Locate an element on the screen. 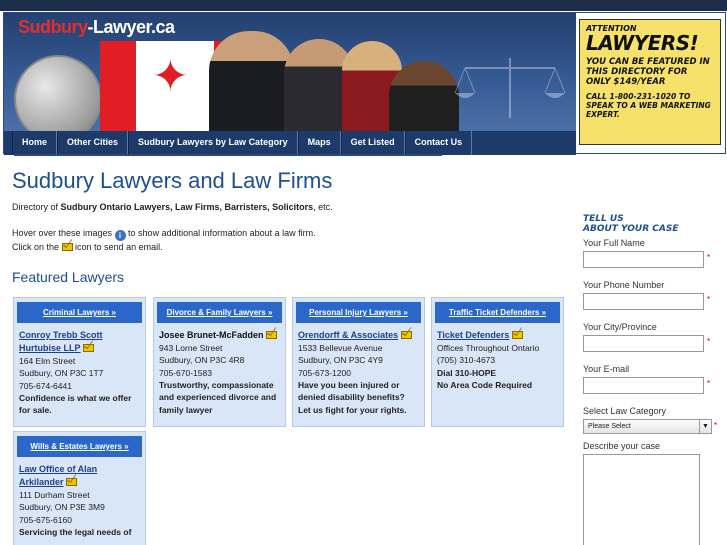  lawyer-description: No Area Code Required is located at coordinates (485, 384).